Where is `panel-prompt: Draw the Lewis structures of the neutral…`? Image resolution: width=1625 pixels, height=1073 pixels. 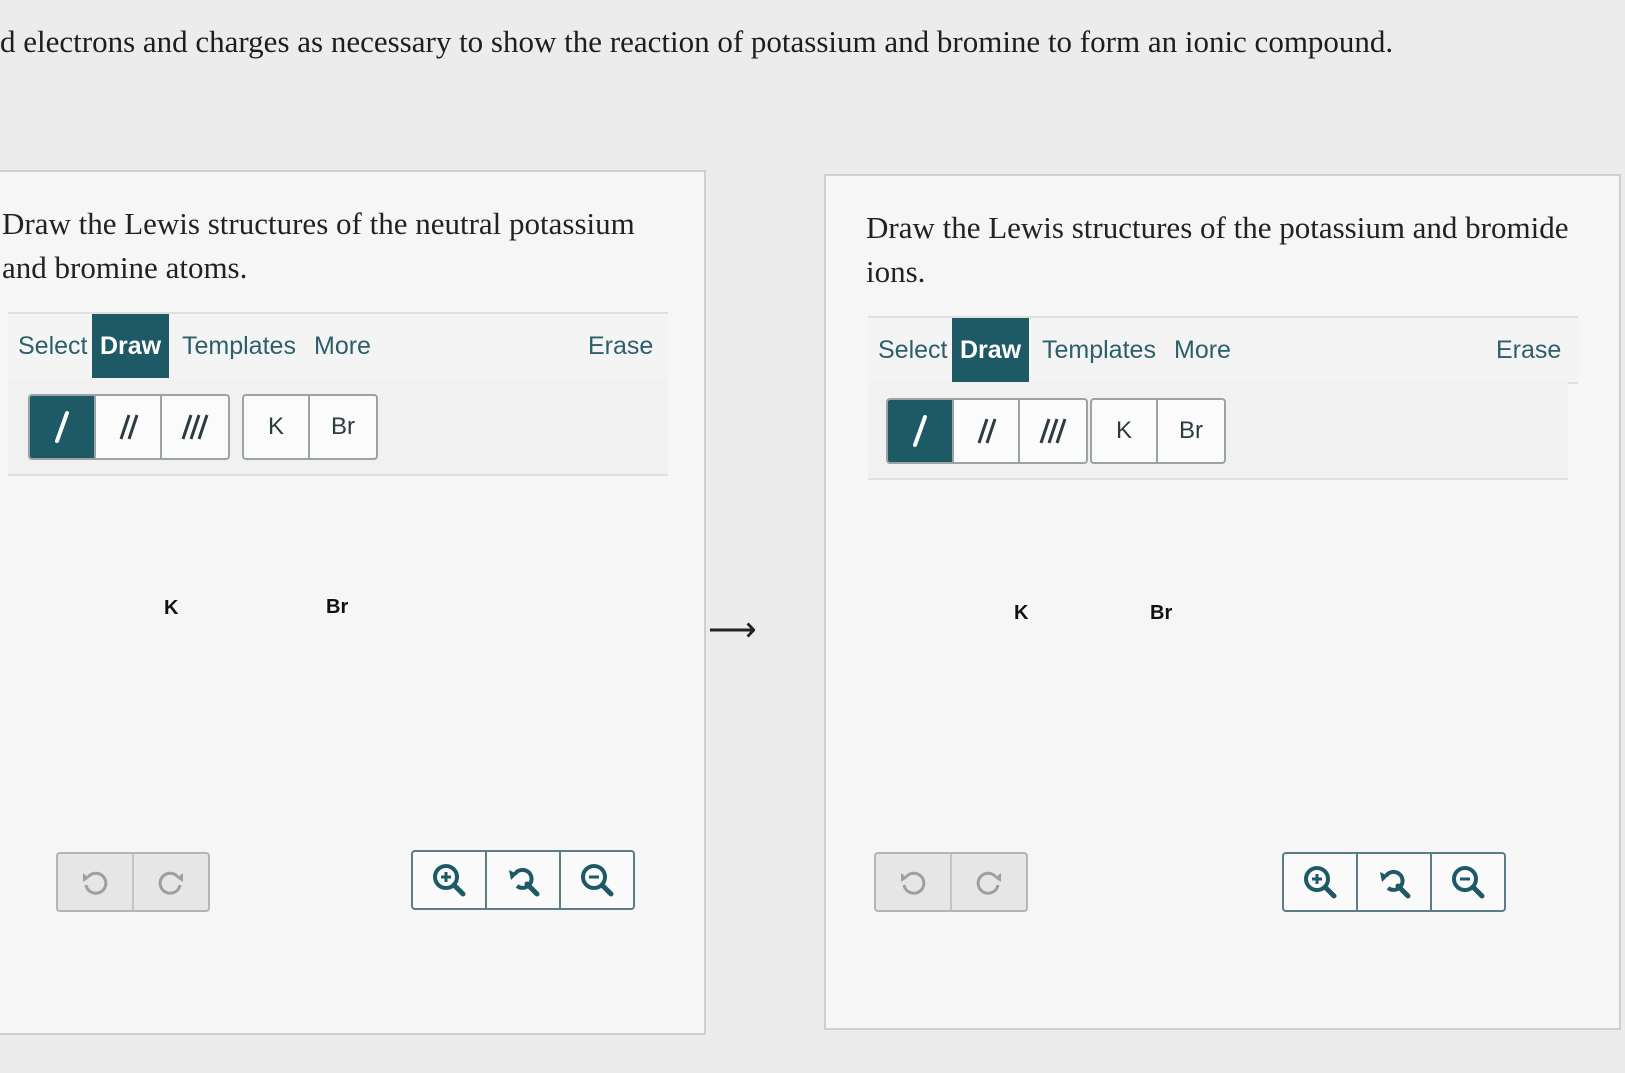 panel-prompt: Draw the Lewis structures of the neutral… is located at coordinates (318, 245).